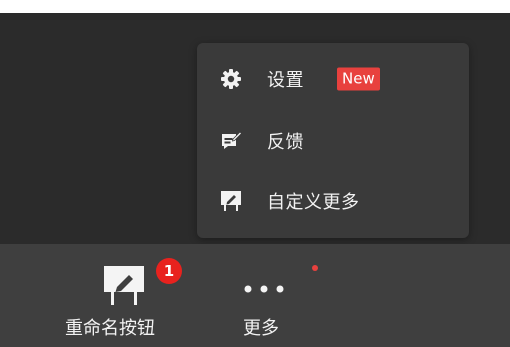  I want to click on new-badge: New, so click(358, 79).